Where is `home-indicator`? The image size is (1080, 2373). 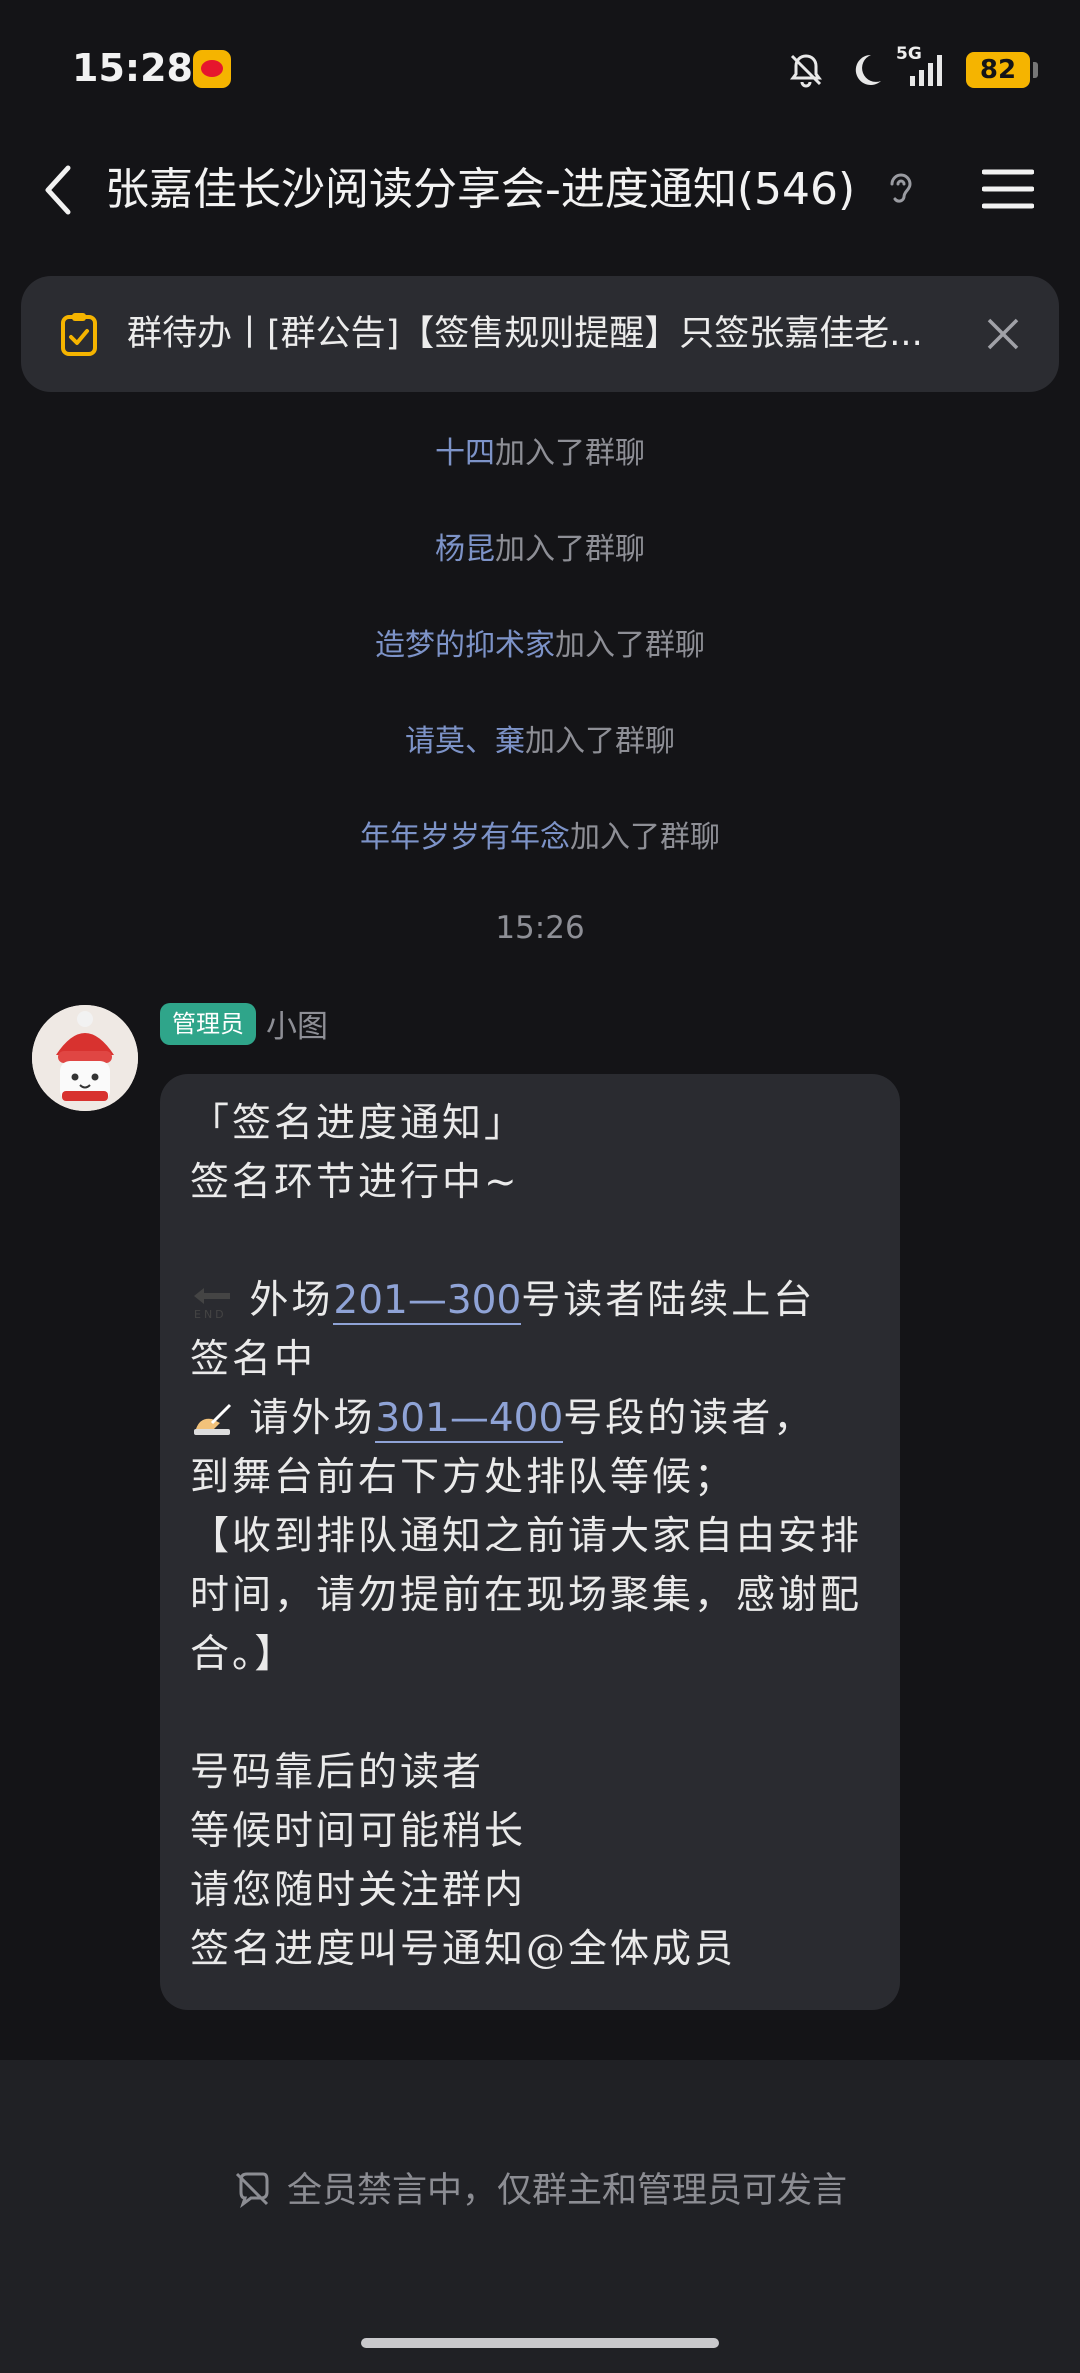
home-indicator is located at coordinates (540, 2343).